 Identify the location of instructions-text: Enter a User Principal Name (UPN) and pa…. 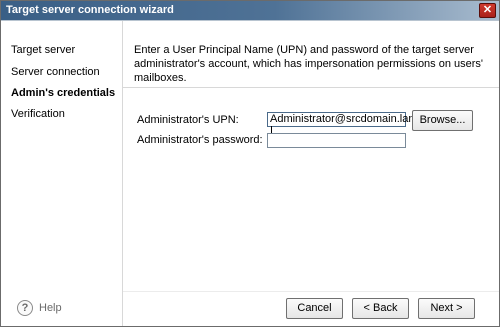
(309, 64).